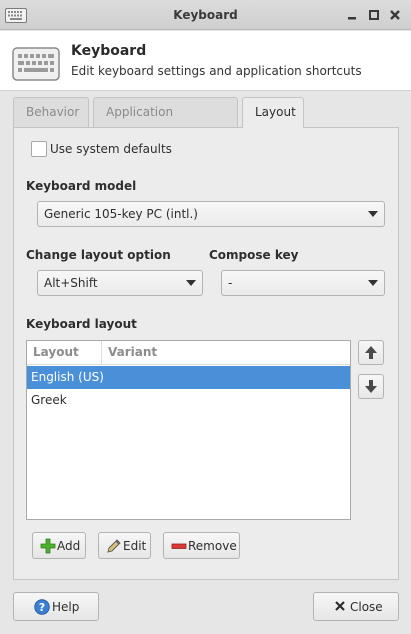  I want to click on minus-icon, so click(179, 546).